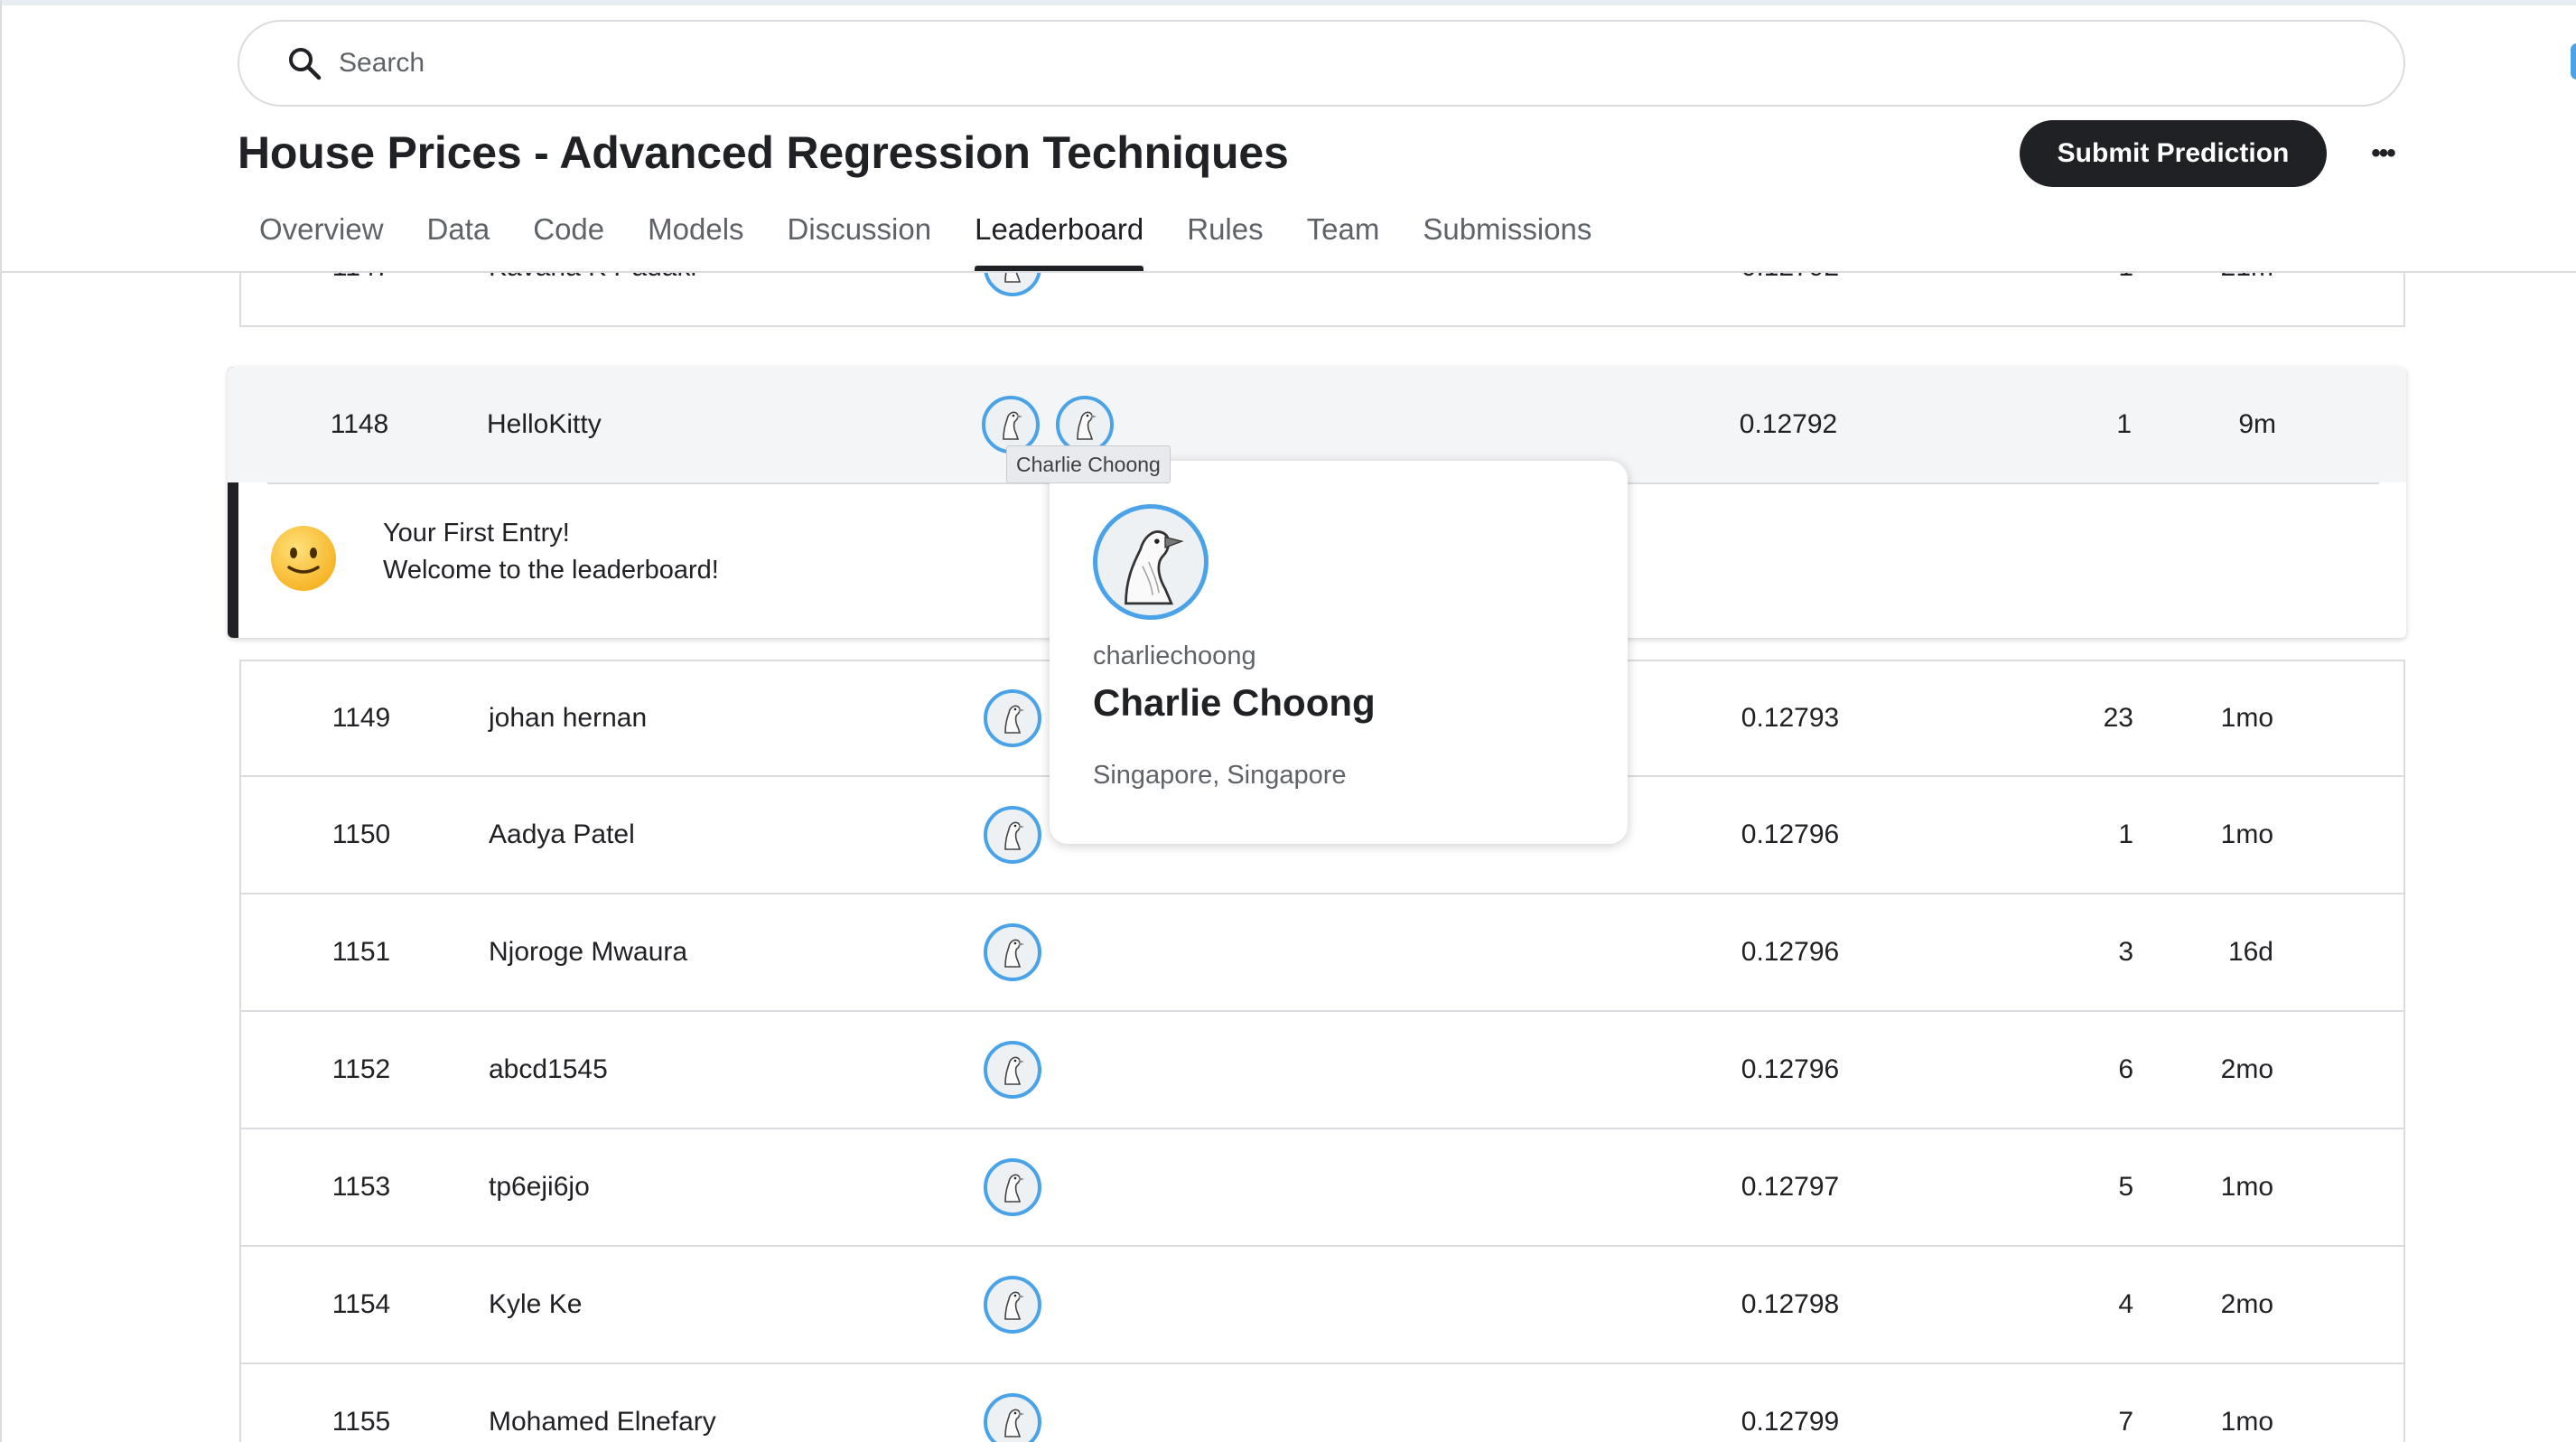 The image size is (2576, 1442). Describe the element at coordinates (361, 299) in the screenshot. I see `rank-cell: 1147` at that location.